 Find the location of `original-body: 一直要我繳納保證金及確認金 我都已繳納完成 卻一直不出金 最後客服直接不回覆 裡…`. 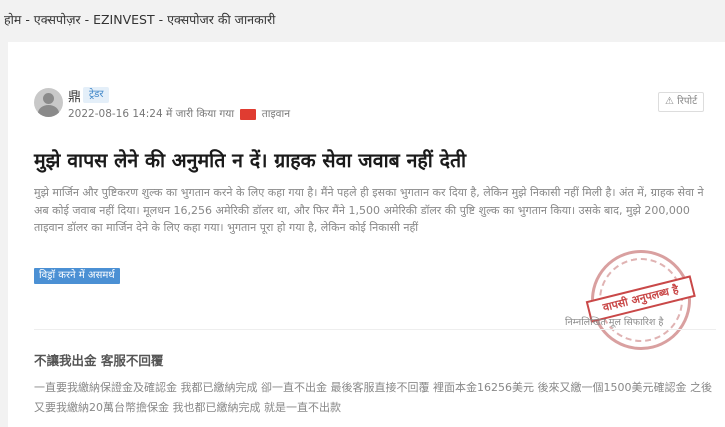

original-body: 一直要我繳納保證金及確認金 我都已繳納完成 卻一直不出金 最後客服直接不回覆 裡… is located at coordinates (373, 397).